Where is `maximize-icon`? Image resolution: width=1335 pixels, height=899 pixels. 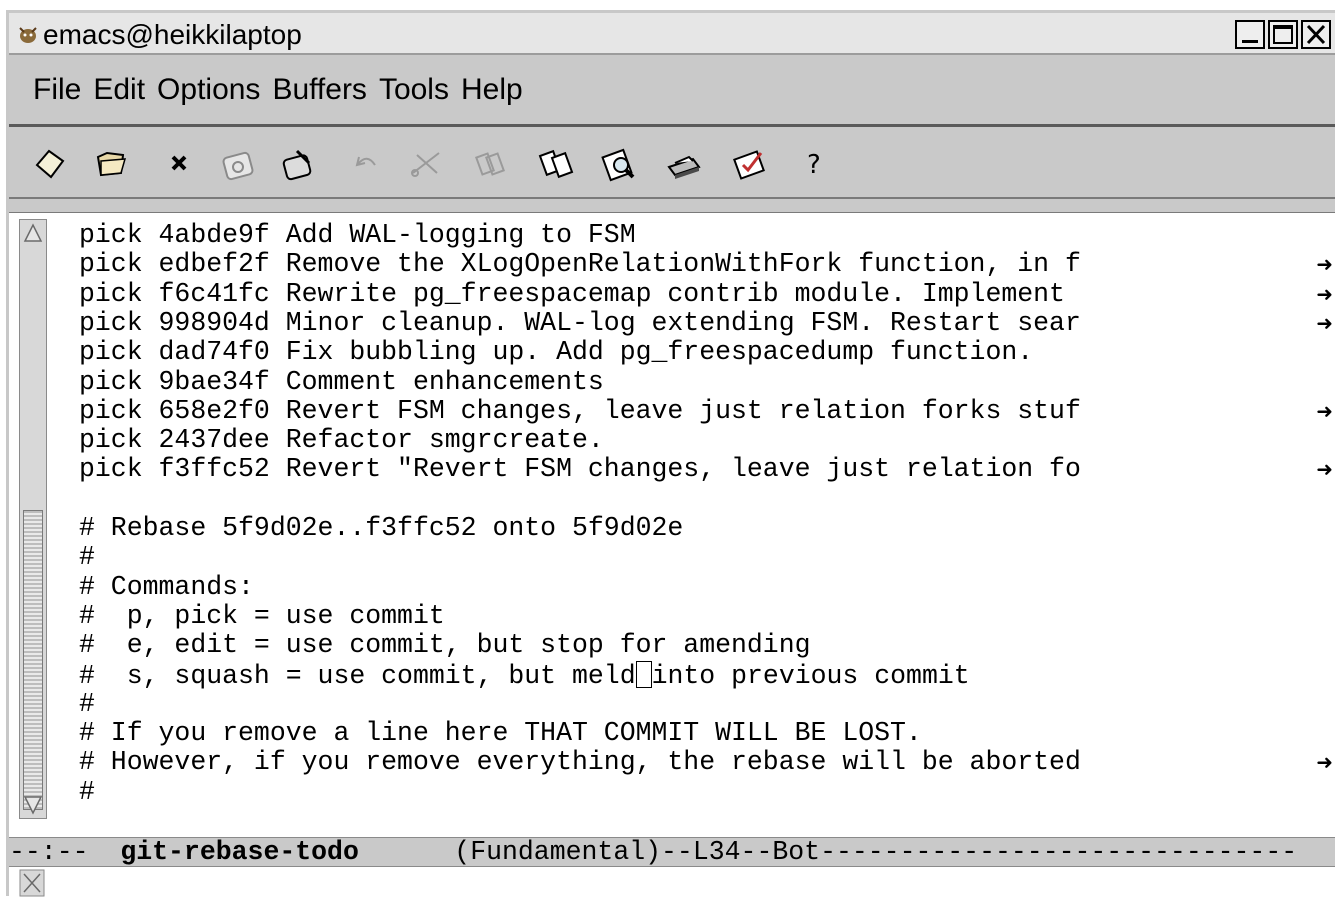
maximize-icon is located at coordinates (1283, 34).